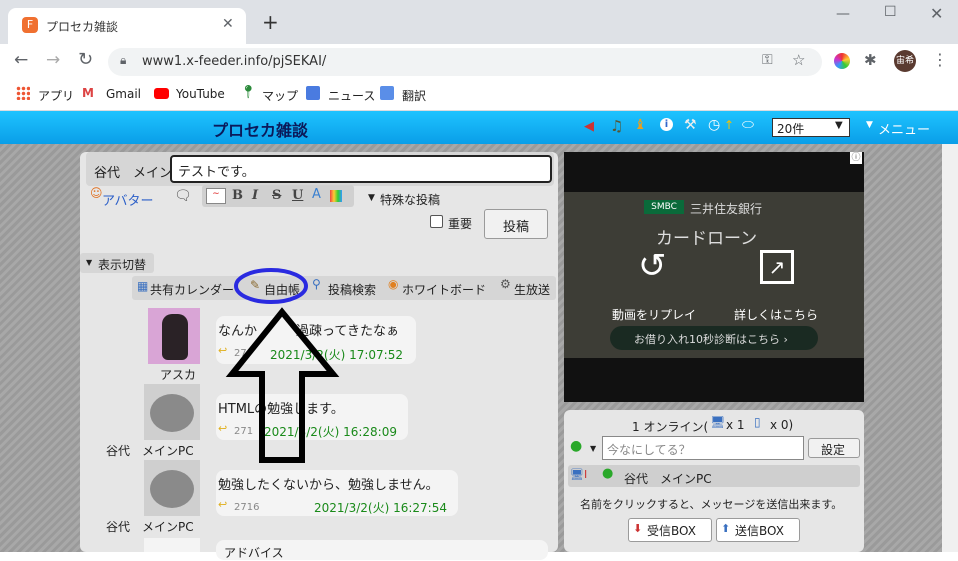 The image size is (958, 561). What do you see at coordinates (586, 474) in the screenshot?
I see `user-signal-icon: Ⅰ` at bounding box center [586, 474].